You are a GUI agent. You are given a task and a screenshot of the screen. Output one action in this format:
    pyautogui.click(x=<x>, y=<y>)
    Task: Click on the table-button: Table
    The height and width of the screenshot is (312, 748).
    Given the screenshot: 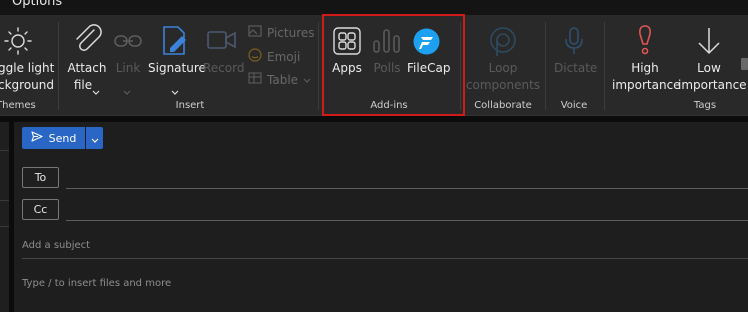 What is the action you would take?
    pyautogui.click(x=279, y=79)
    